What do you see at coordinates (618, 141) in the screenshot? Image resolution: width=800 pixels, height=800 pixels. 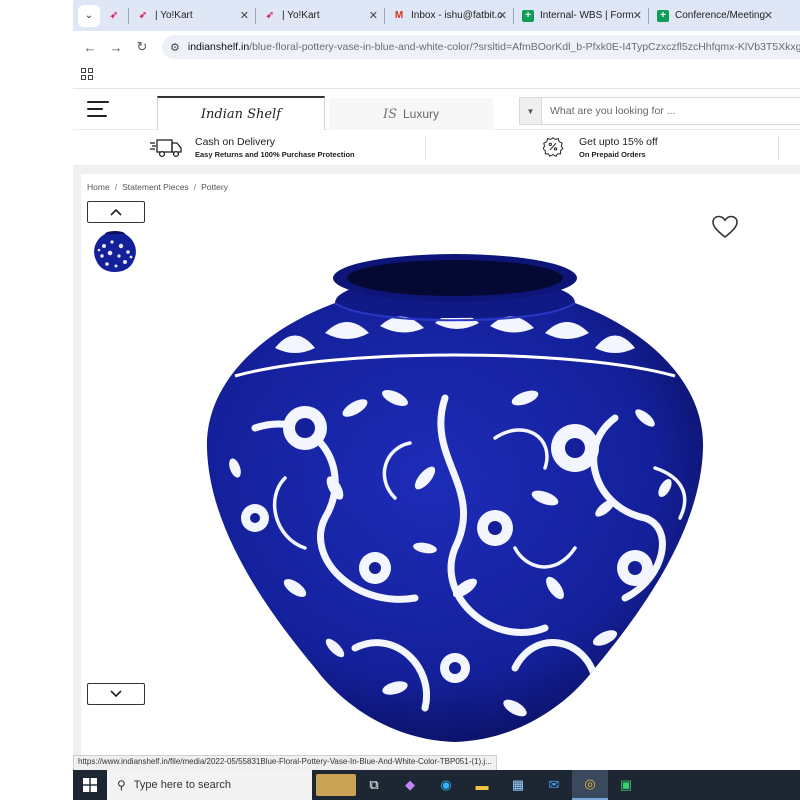 I see `usp-title: Get upto 15% off` at bounding box center [618, 141].